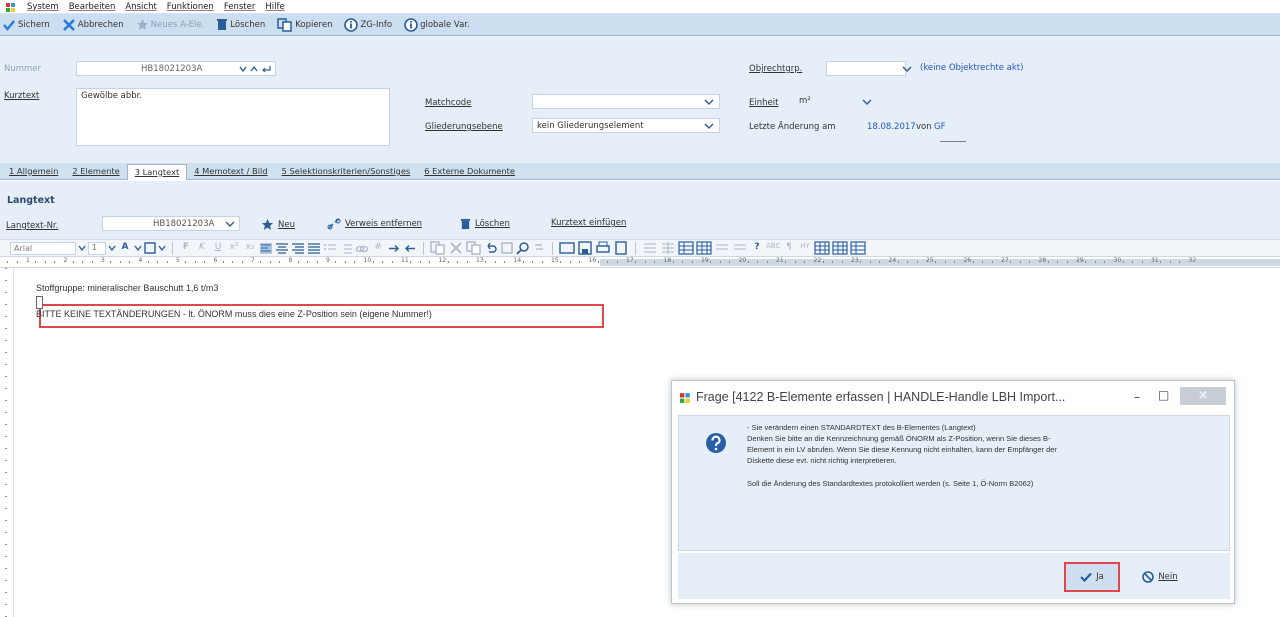 The width and height of the screenshot is (1280, 617). What do you see at coordinates (523, 248) in the screenshot?
I see `search-icon` at bounding box center [523, 248].